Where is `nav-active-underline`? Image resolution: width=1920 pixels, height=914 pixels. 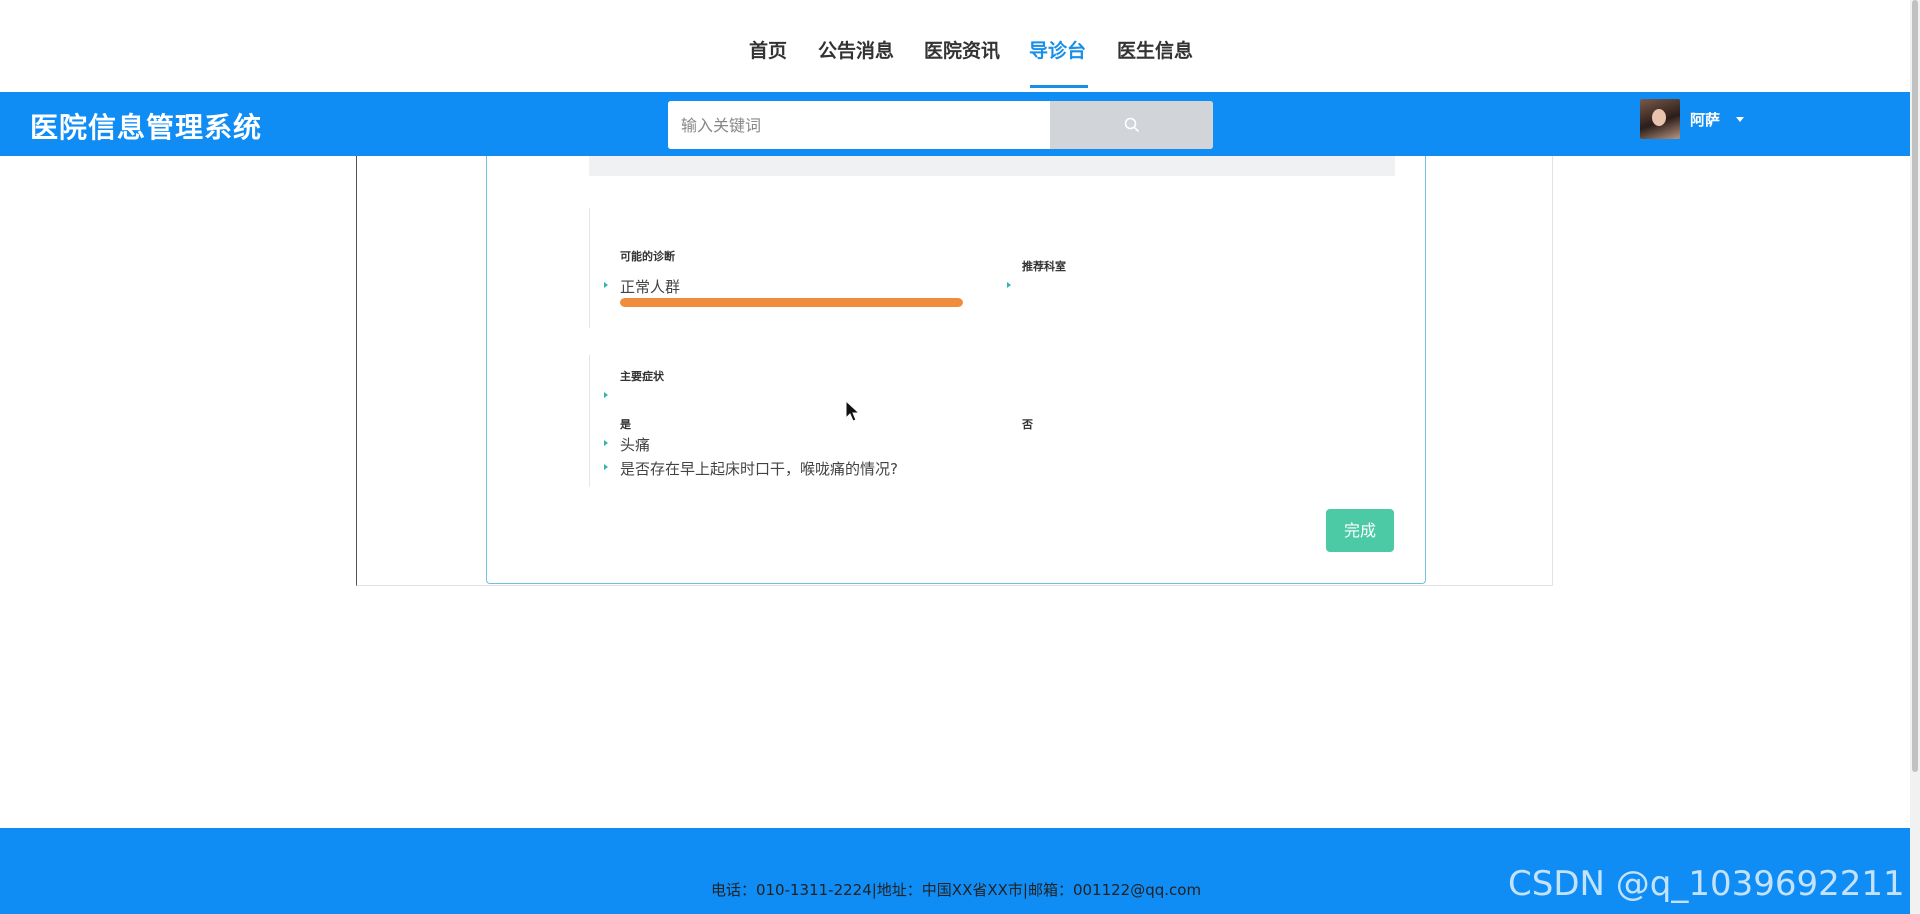 nav-active-underline is located at coordinates (1059, 86).